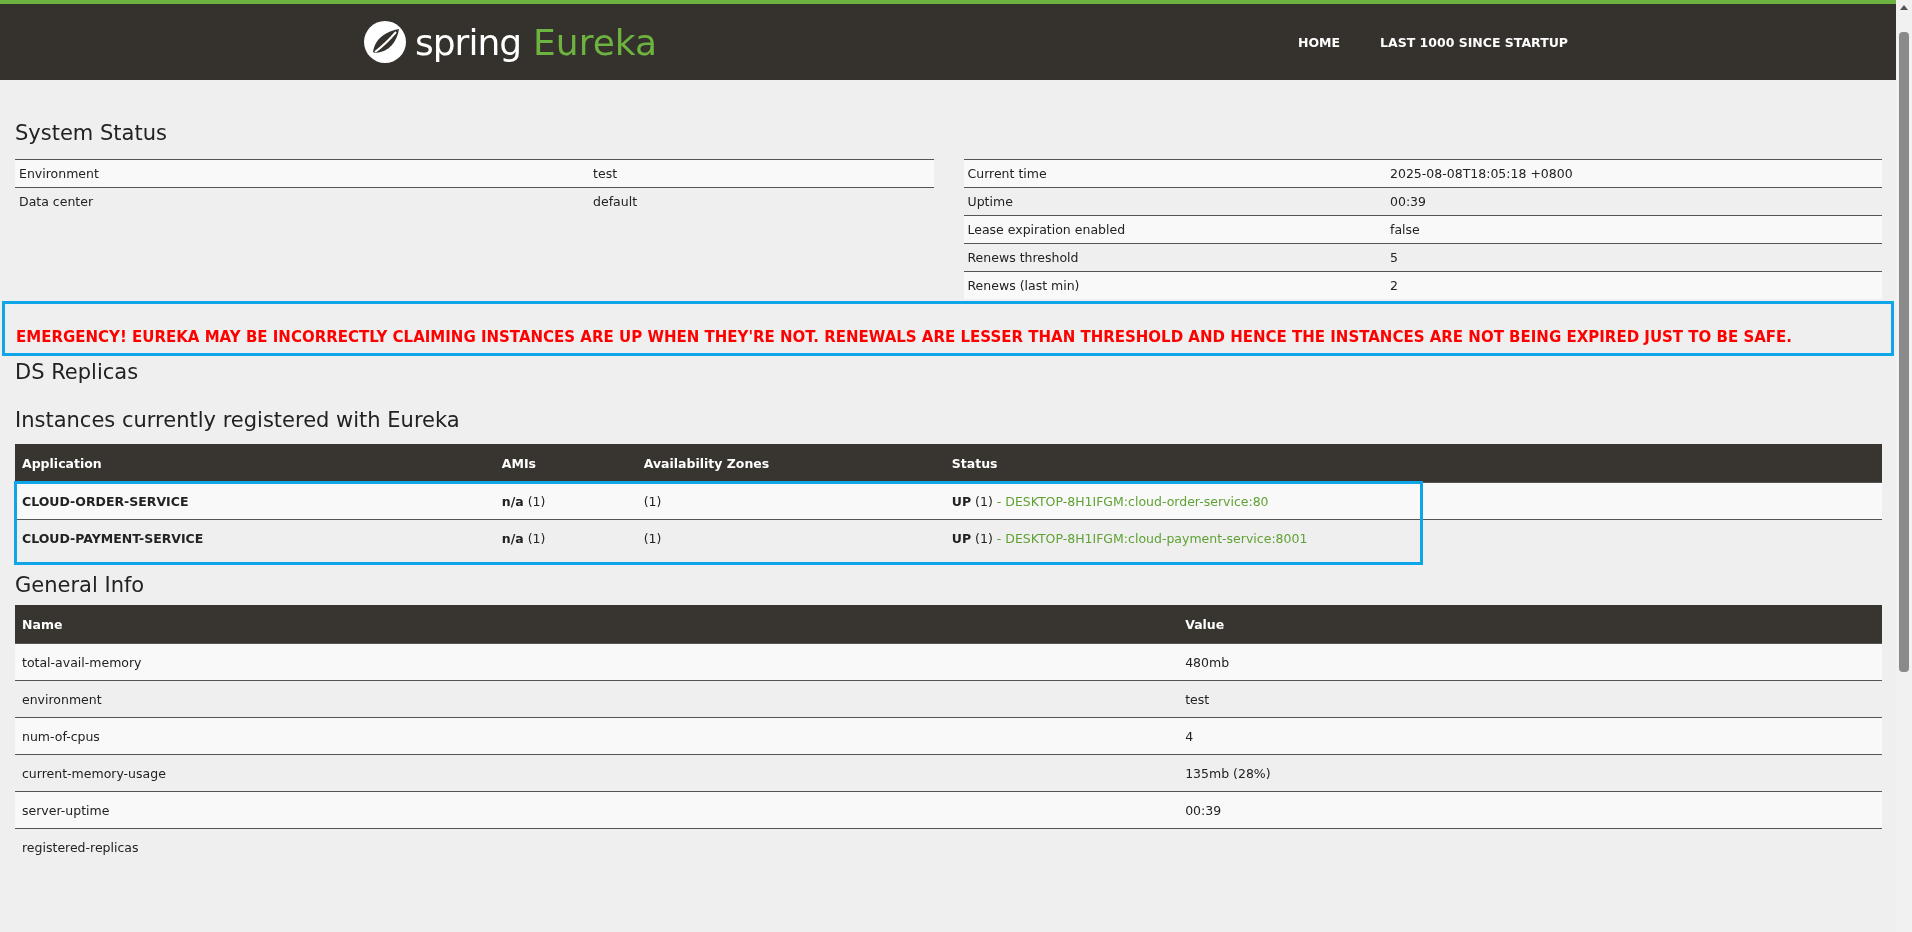 This screenshot has width=1912, height=932. Describe the element at coordinates (1530, 736) in the screenshot. I see `info-value: 4` at that location.